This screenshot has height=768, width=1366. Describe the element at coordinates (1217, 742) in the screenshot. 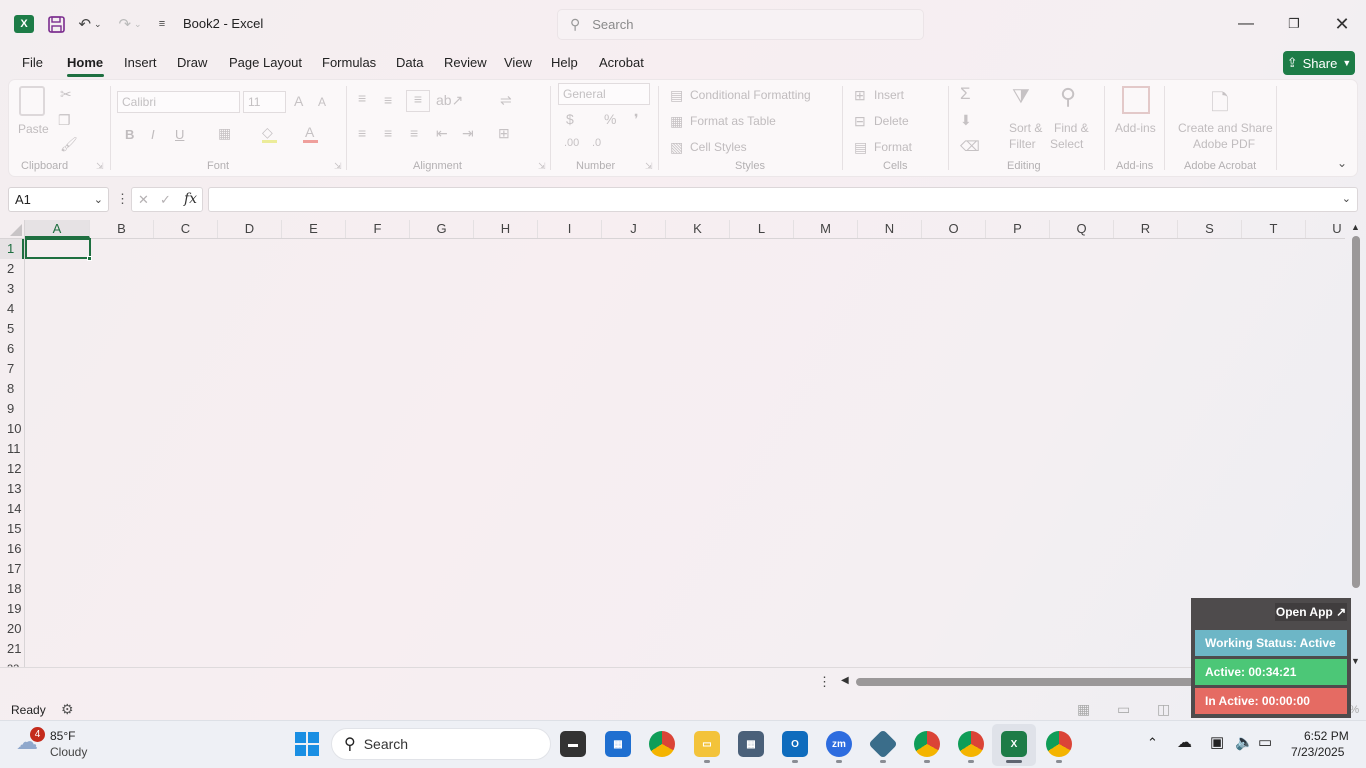

I see `network-icon: ▣` at that location.